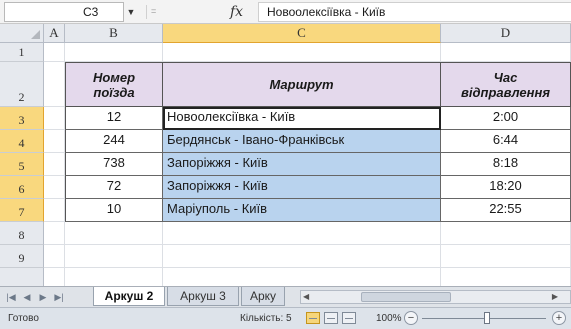 This screenshot has height=329, width=571. I want to click on cell-train-number: 10, so click(114, 210).